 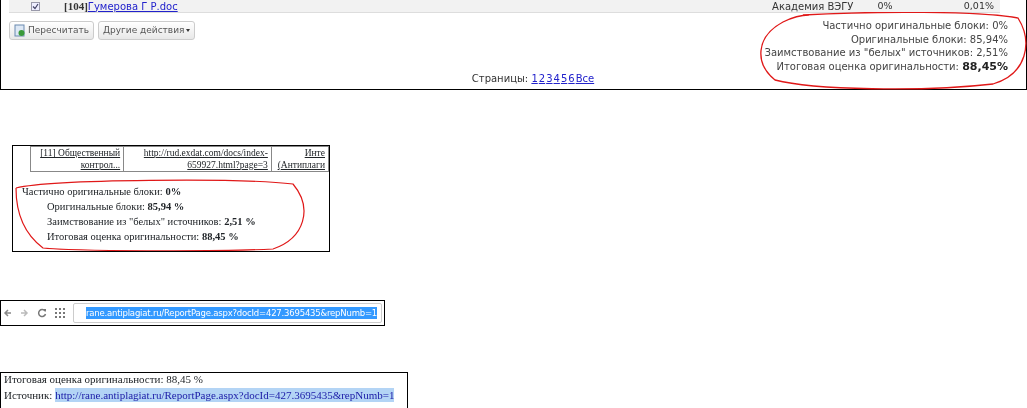 What do you see at coordinates (225, 395) in the screenshot?
I see `source-link: http://rane.antiplagiat.ru/ReportPage.aspx?docId=427.3695435&repNumb=1` at bounding box center [225, 395].